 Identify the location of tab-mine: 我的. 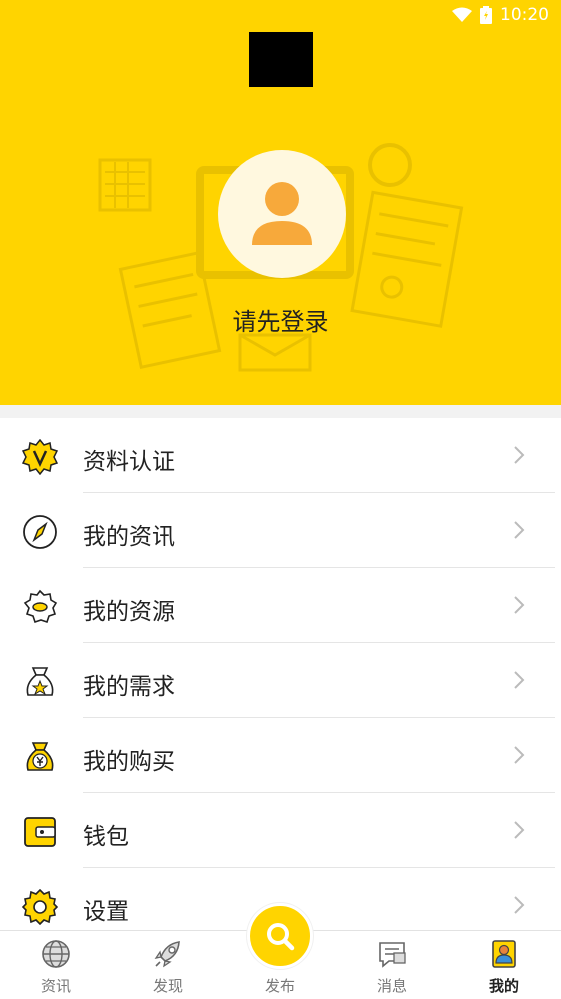
(504, 965).